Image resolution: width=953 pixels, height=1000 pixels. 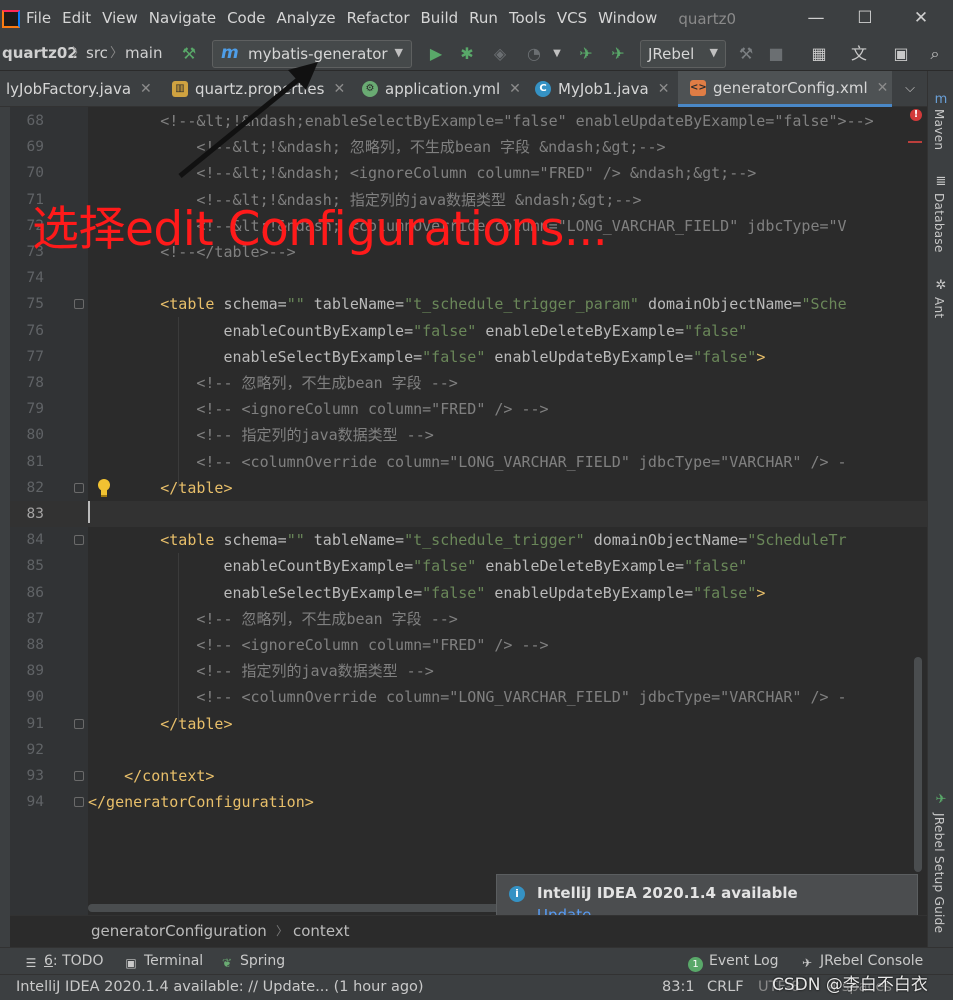 What do you see at coordinates (939, 129) in the screenshot?
I see `maven-tool-button: Maven` at bounding box center [939, 129].